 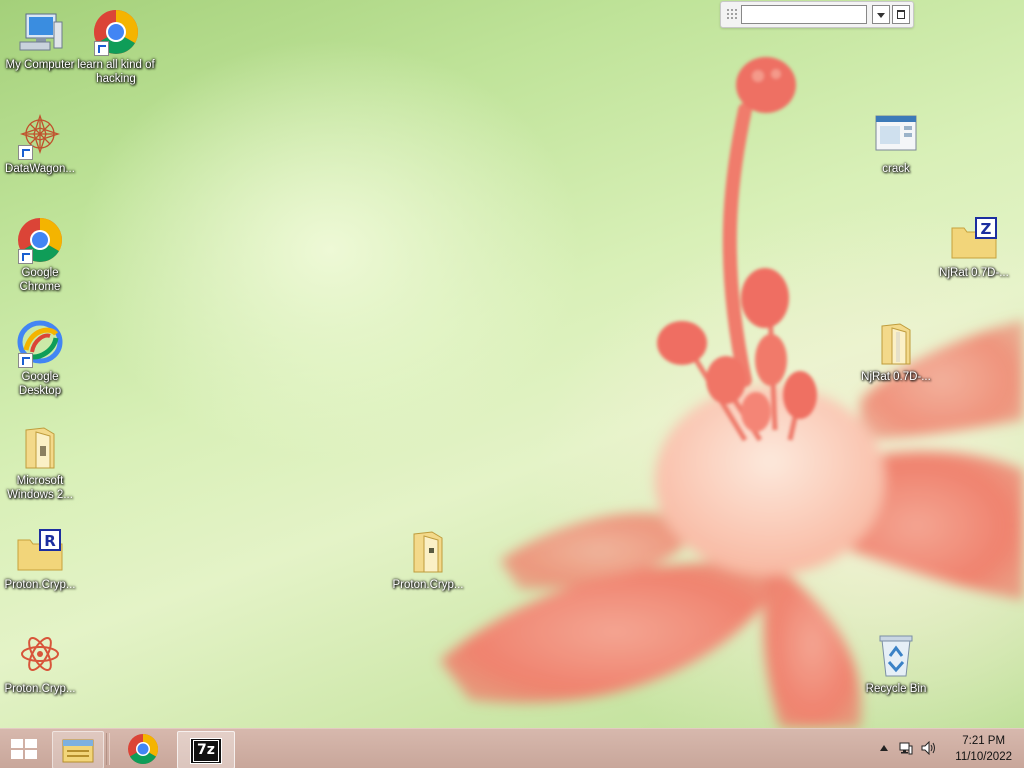 What do you see at coordinates (896, 136) in the screenshot?
I see `application-window-icon` at bounding box center [896, 136].